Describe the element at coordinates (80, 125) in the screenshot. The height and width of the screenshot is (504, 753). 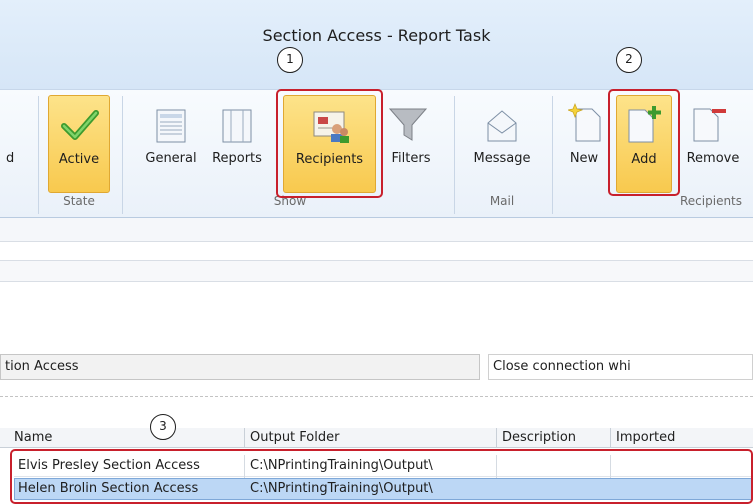
I see `checkmark-icon` at that location.